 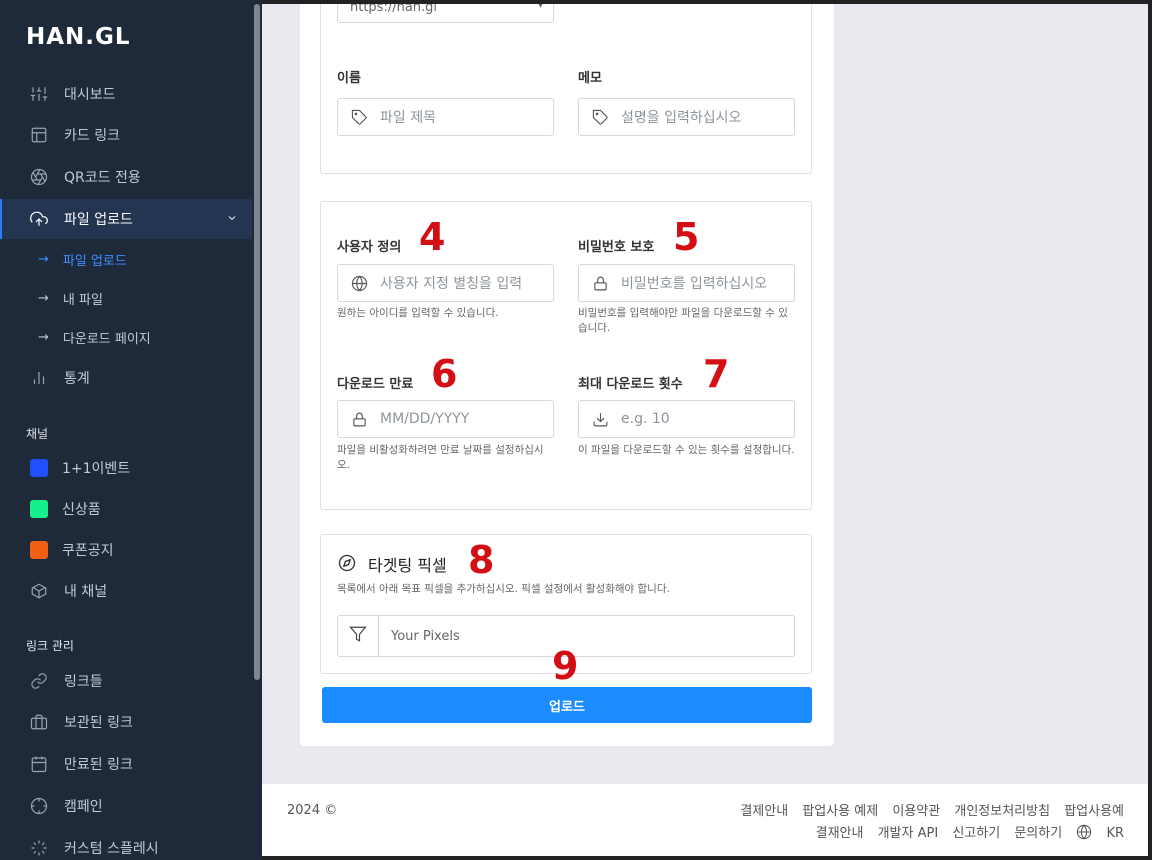 I want to click on password-input-placeholder: 비밀번호를 입력하십시오, so click(x=694, y=284).